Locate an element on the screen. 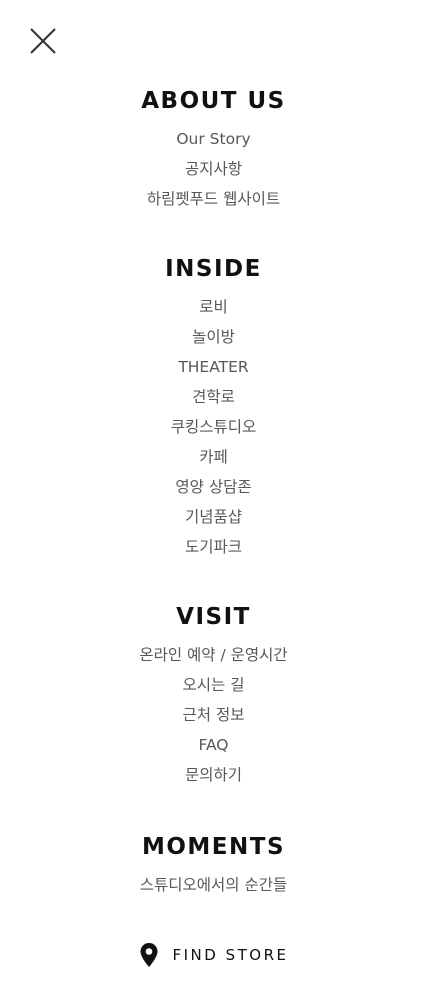 This screenshot has height=1000, width=427. section-title-moments: MOMENTS is located at coordinates (213, 847).